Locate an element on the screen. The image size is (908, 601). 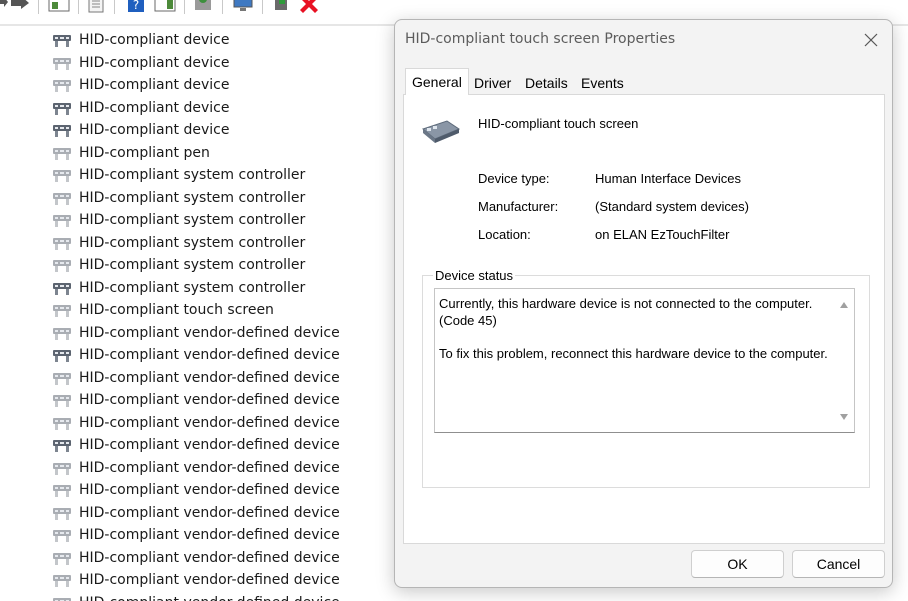
tab-driver: Driver is located at coordinates (492, 83).